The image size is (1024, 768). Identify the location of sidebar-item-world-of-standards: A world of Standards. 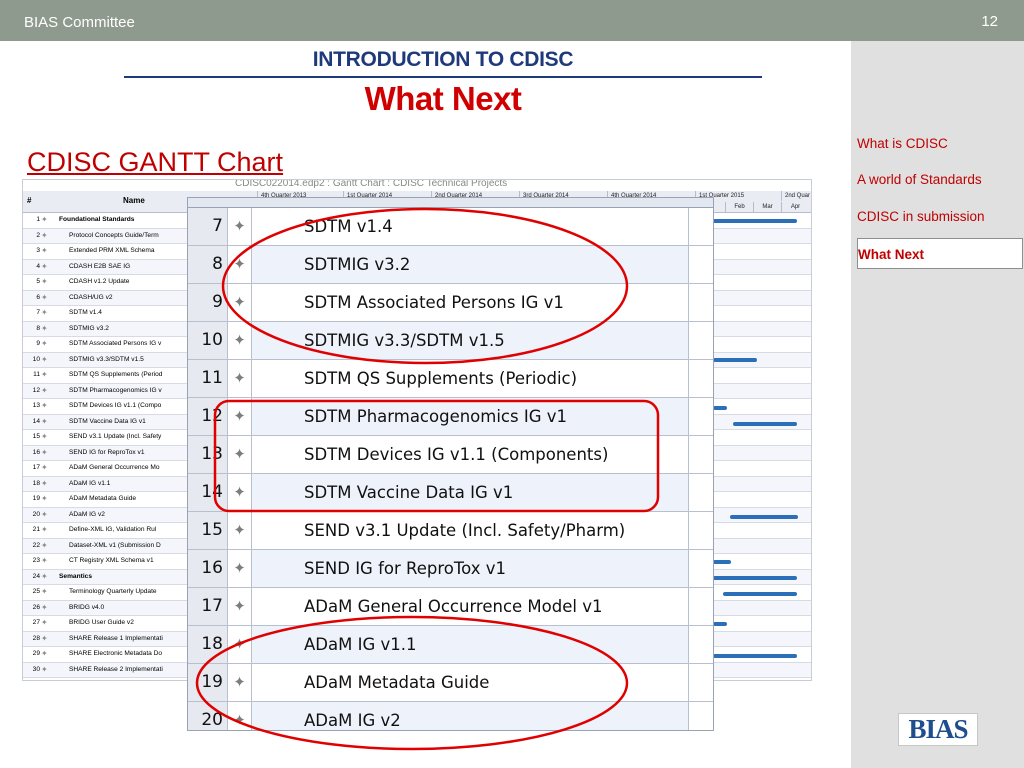
(940, 179).